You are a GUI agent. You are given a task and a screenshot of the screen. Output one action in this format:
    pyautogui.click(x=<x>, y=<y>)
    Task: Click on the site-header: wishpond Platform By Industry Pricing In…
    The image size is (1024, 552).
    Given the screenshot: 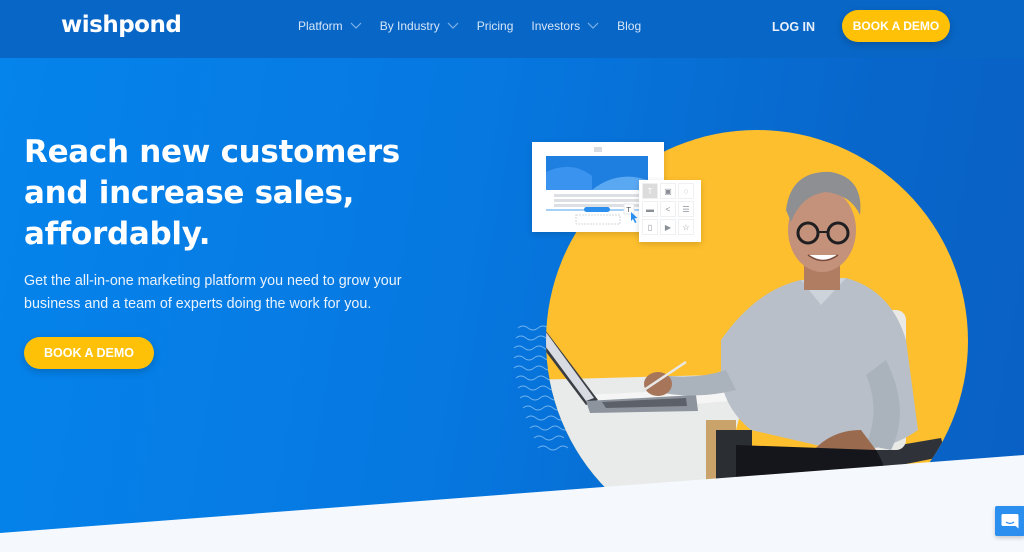 What is the action you would take?
    pyautogui.click(x=512, y=29)
    